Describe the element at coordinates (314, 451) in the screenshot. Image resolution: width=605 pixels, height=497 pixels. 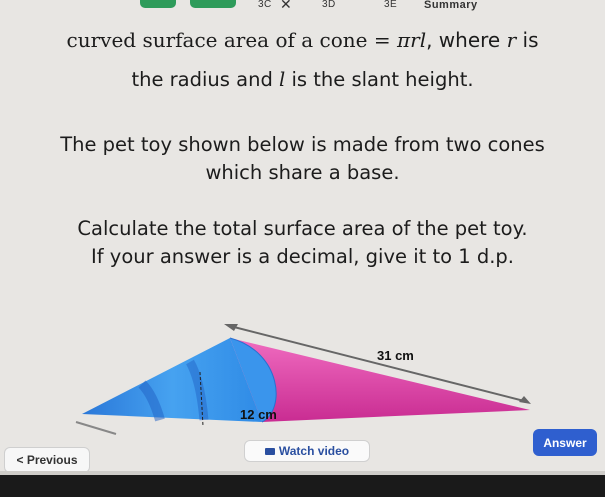
I see `watch-video-label: Watch video` at that location.